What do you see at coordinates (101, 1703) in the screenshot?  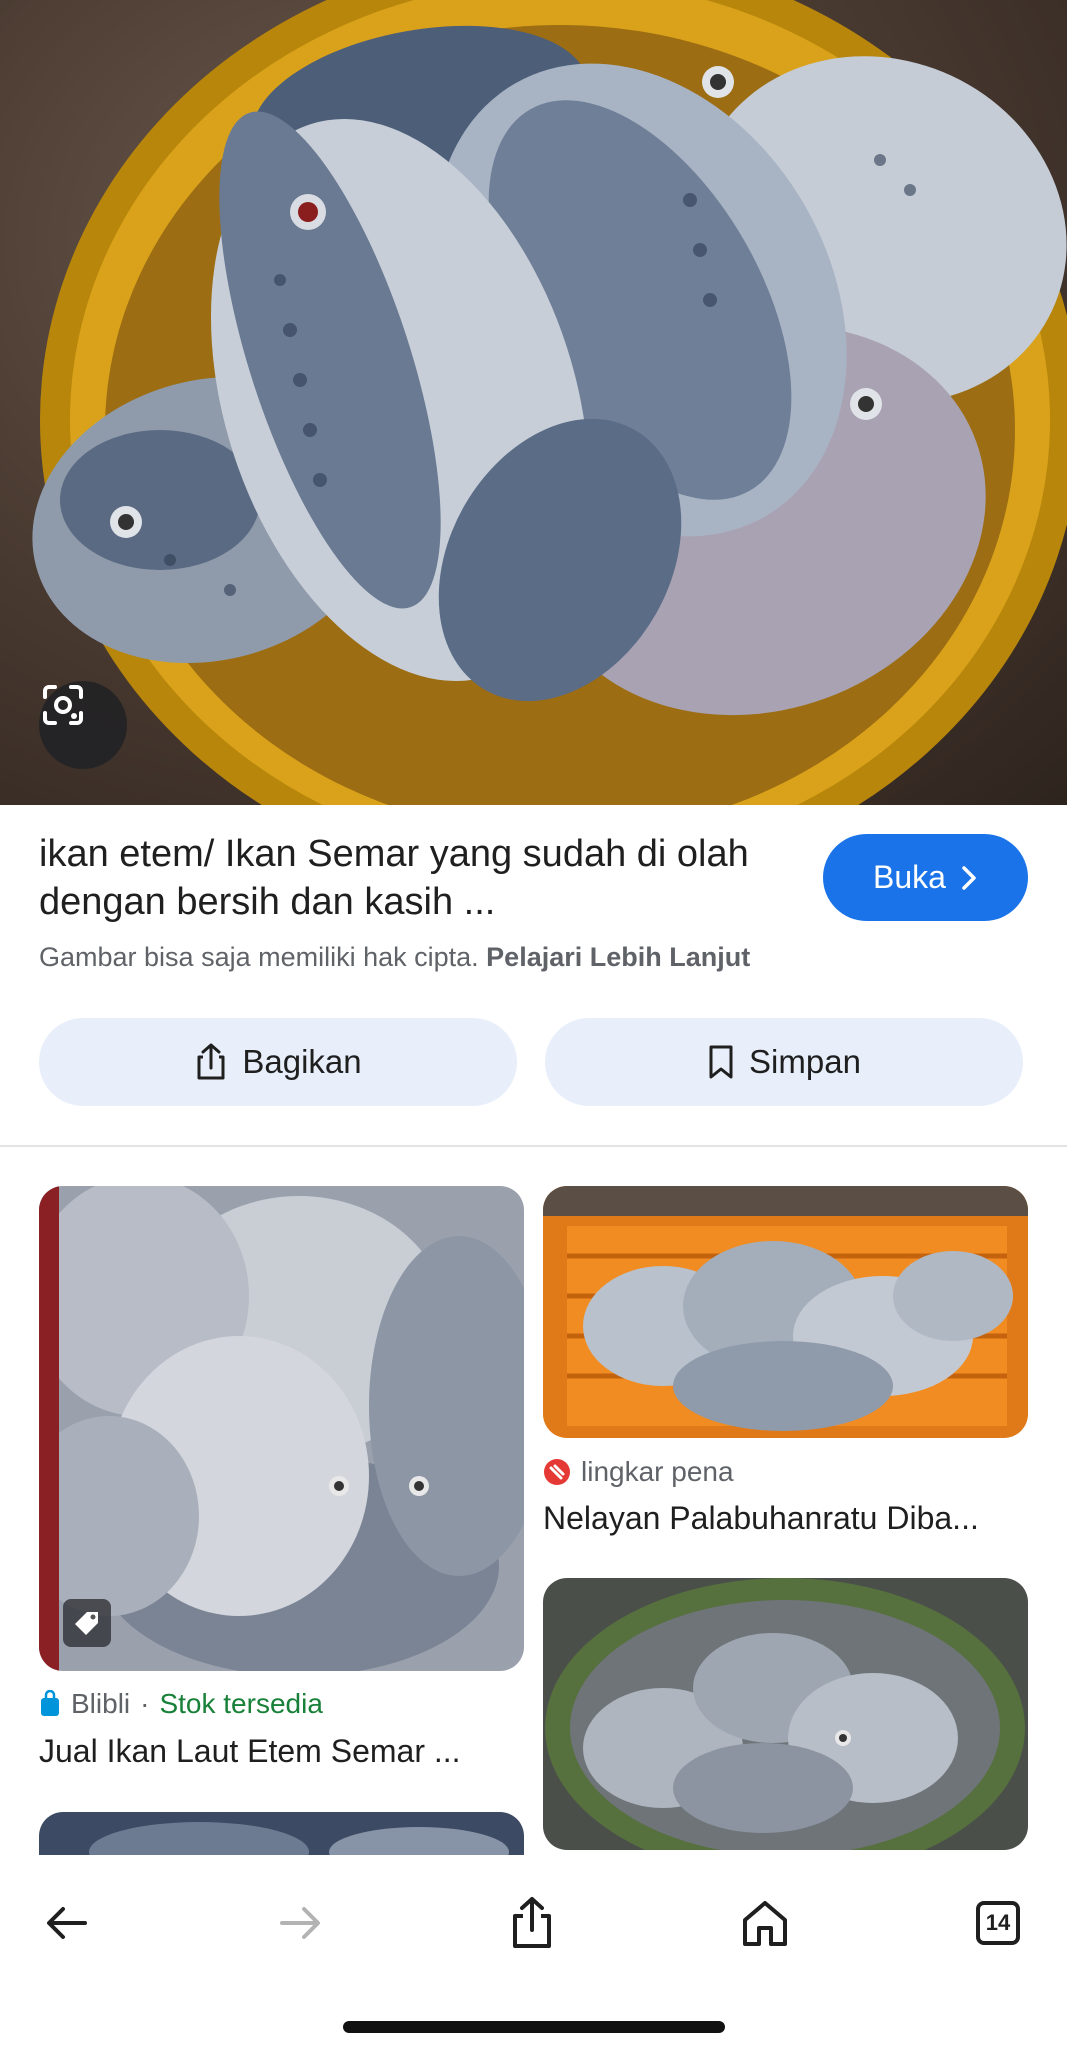 I see `result-source-name-1: Blibli` at bounding box center [101, 1703].